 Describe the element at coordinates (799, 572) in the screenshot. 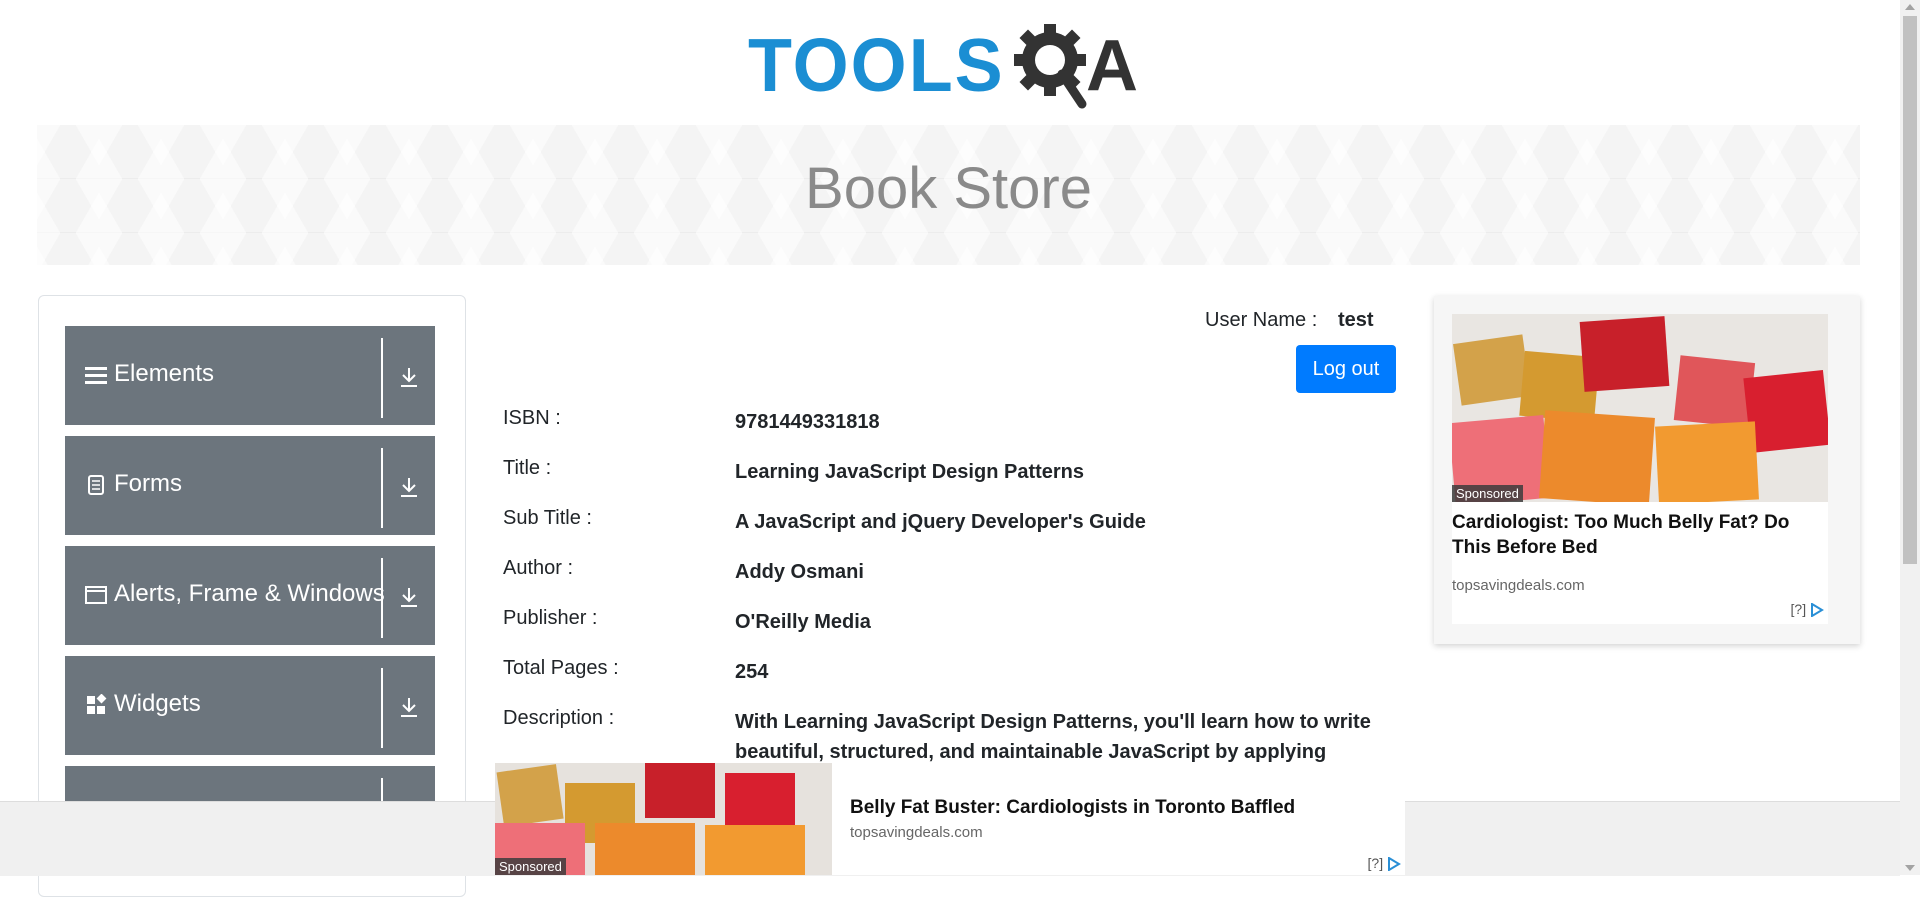

I see `field-value: Addy Osmani` at that location.